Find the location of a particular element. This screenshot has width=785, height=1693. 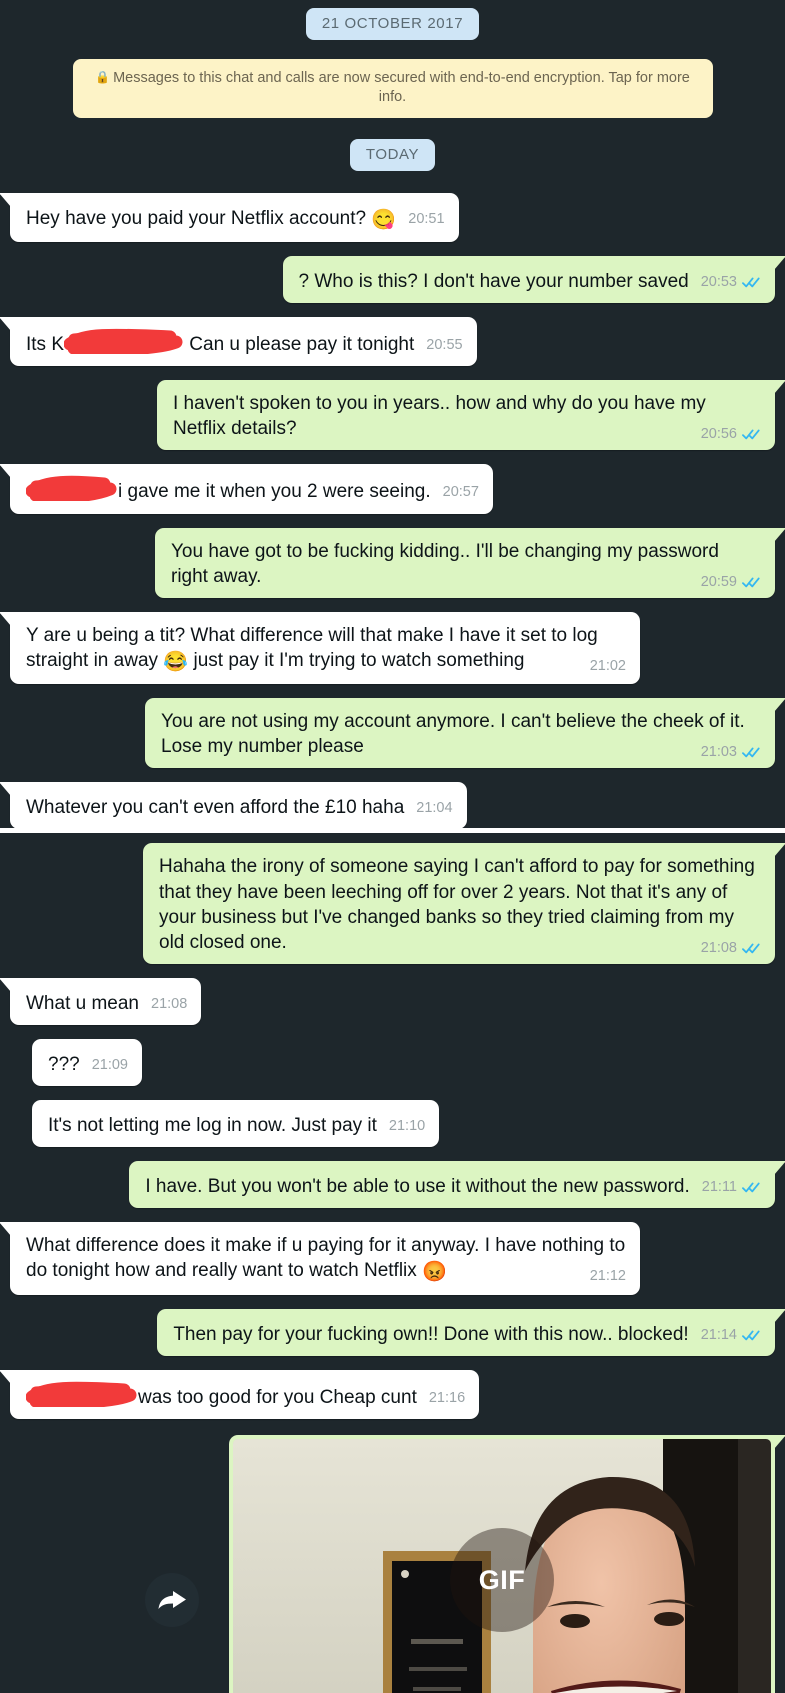

gif-preview-image: GIF 21:17 is located at coordinates (502, 1565).